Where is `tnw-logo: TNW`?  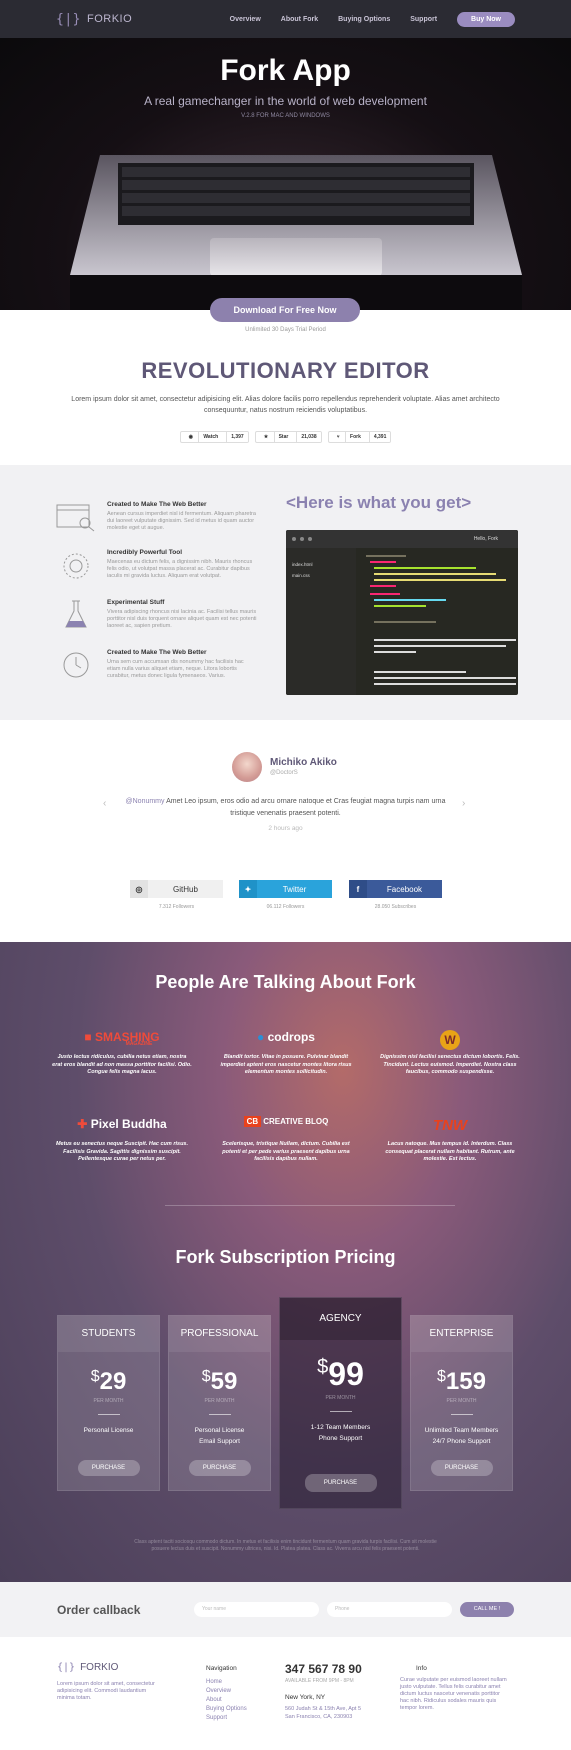
tnw-logo: TNW is located at coordinates (450, 1126).